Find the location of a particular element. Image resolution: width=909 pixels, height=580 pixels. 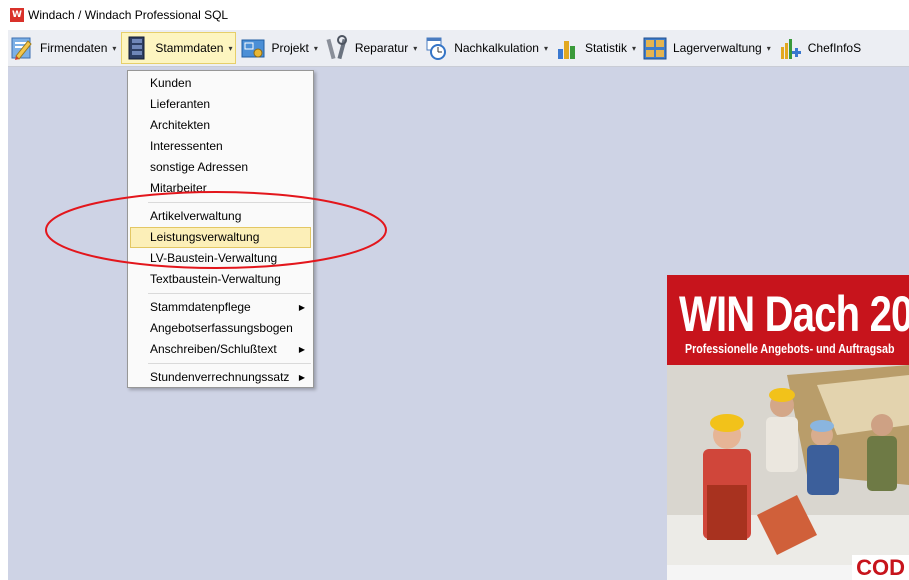

toolbar-chefinfos: ChefInfoS is located at coordinates (819, 48).